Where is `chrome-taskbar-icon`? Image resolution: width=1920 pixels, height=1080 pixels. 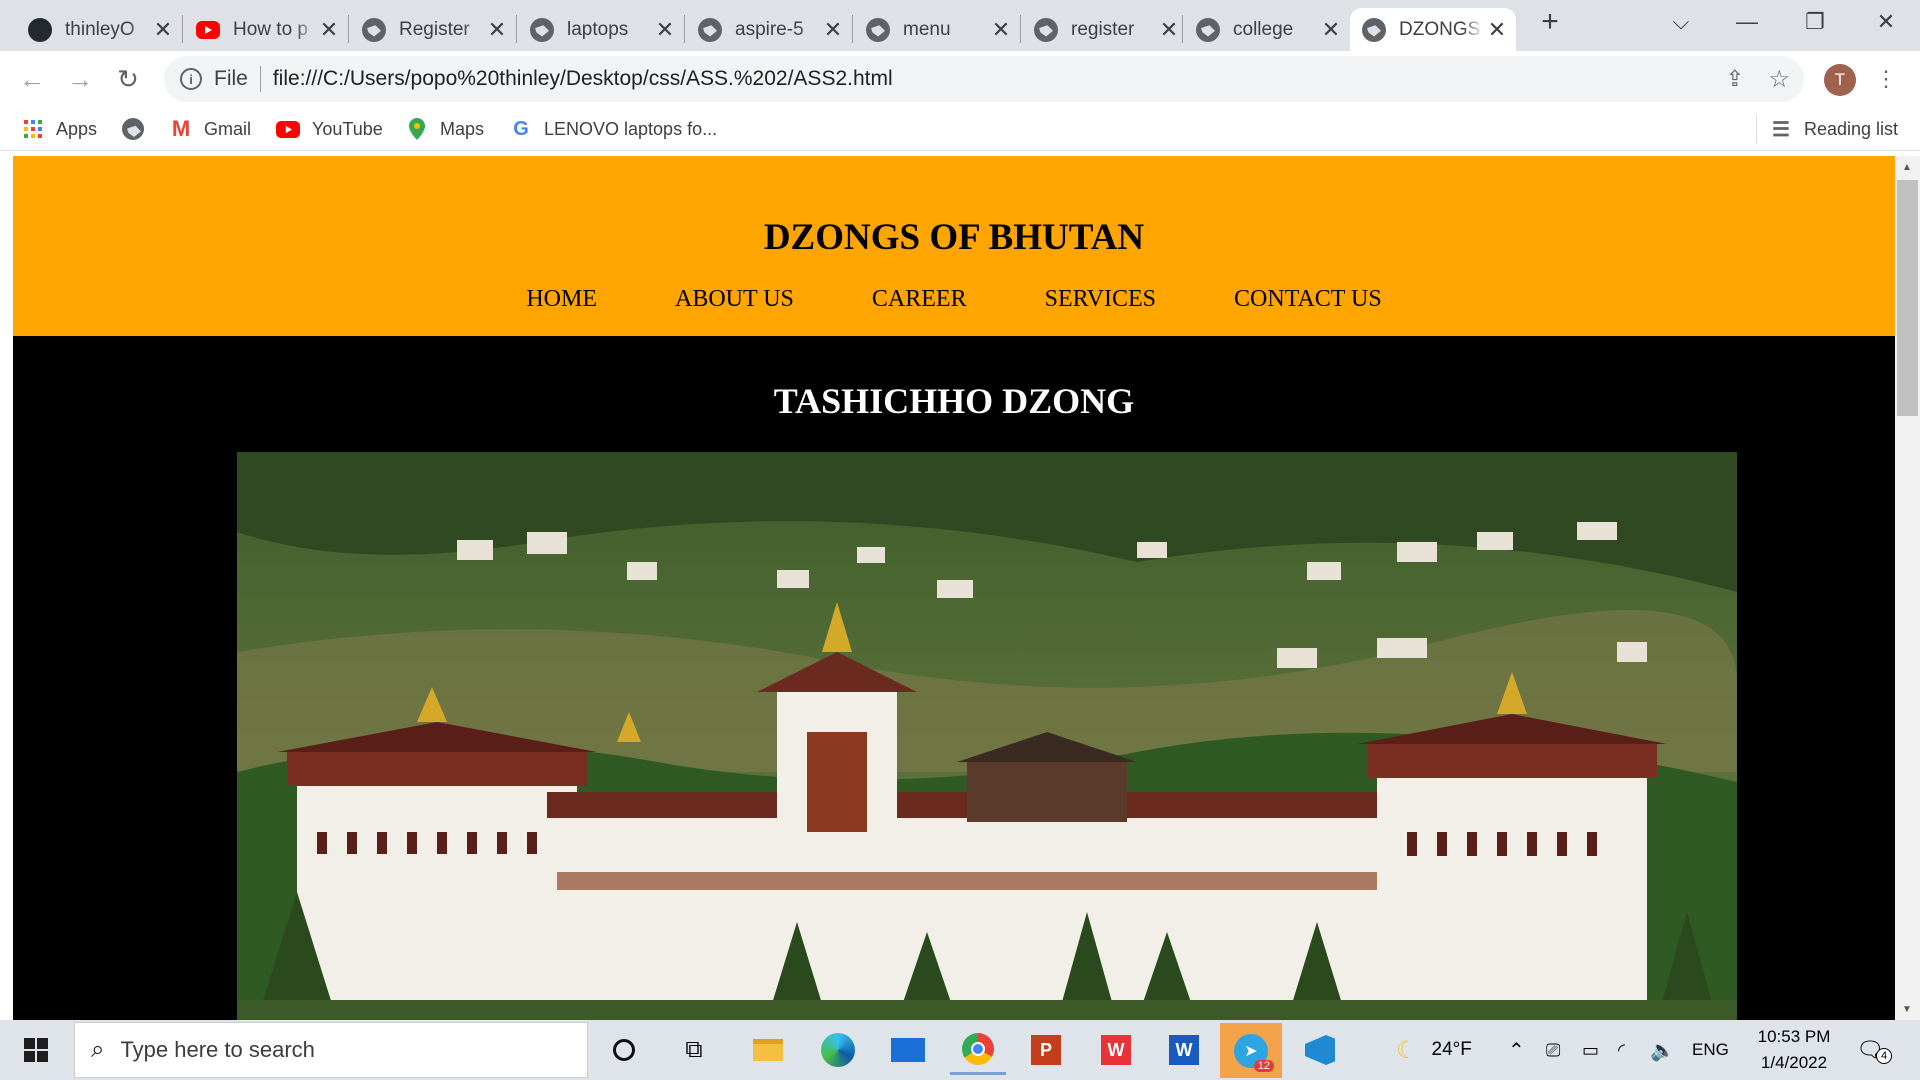 chrome-taskbar-icon is located at coordinates (978, 1050).